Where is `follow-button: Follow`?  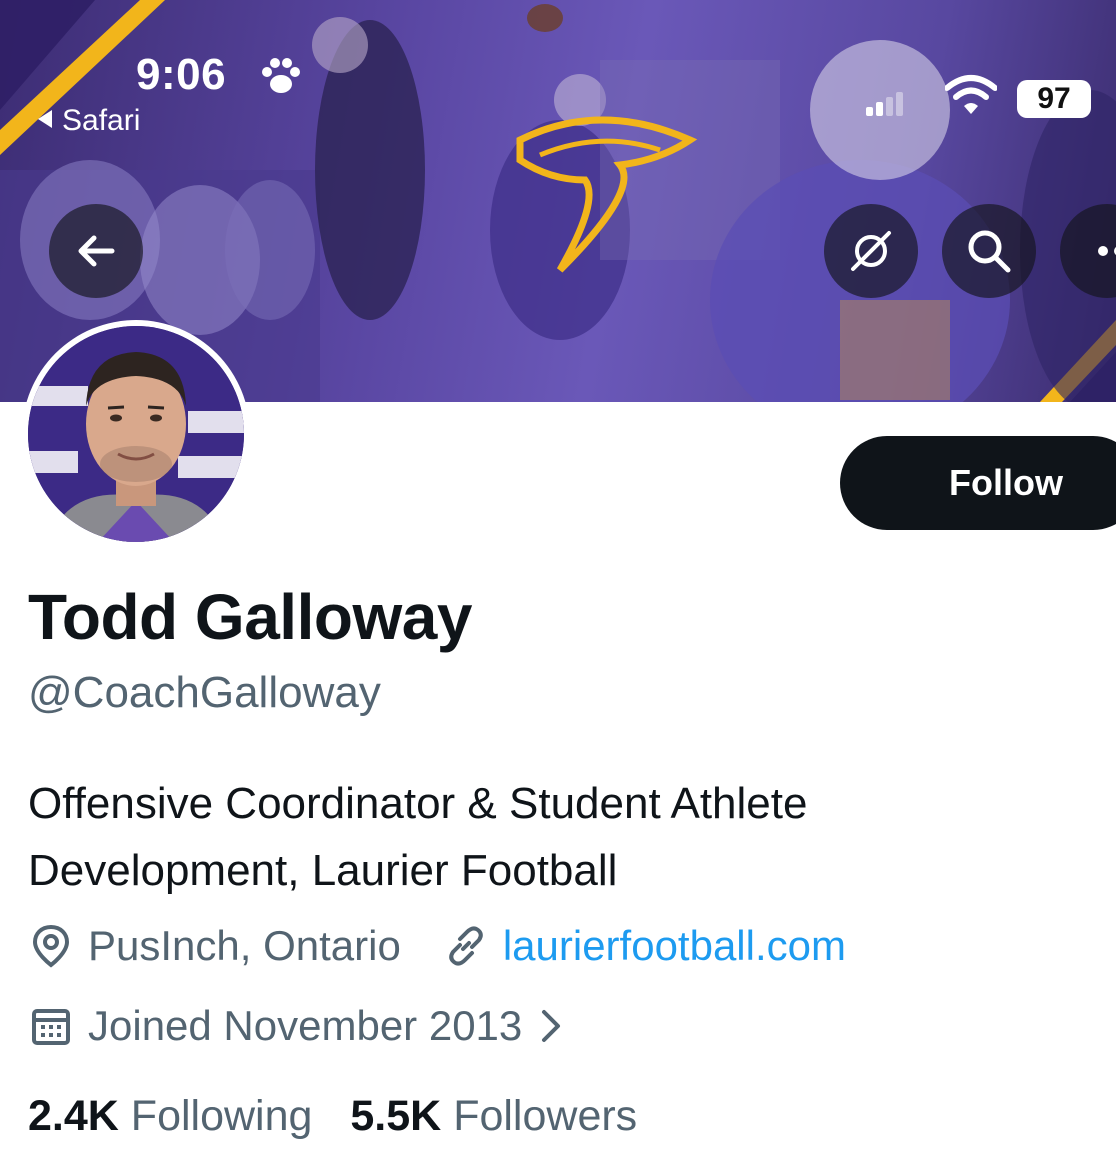
follow-button: Follow is located at coordinates (978, 483).